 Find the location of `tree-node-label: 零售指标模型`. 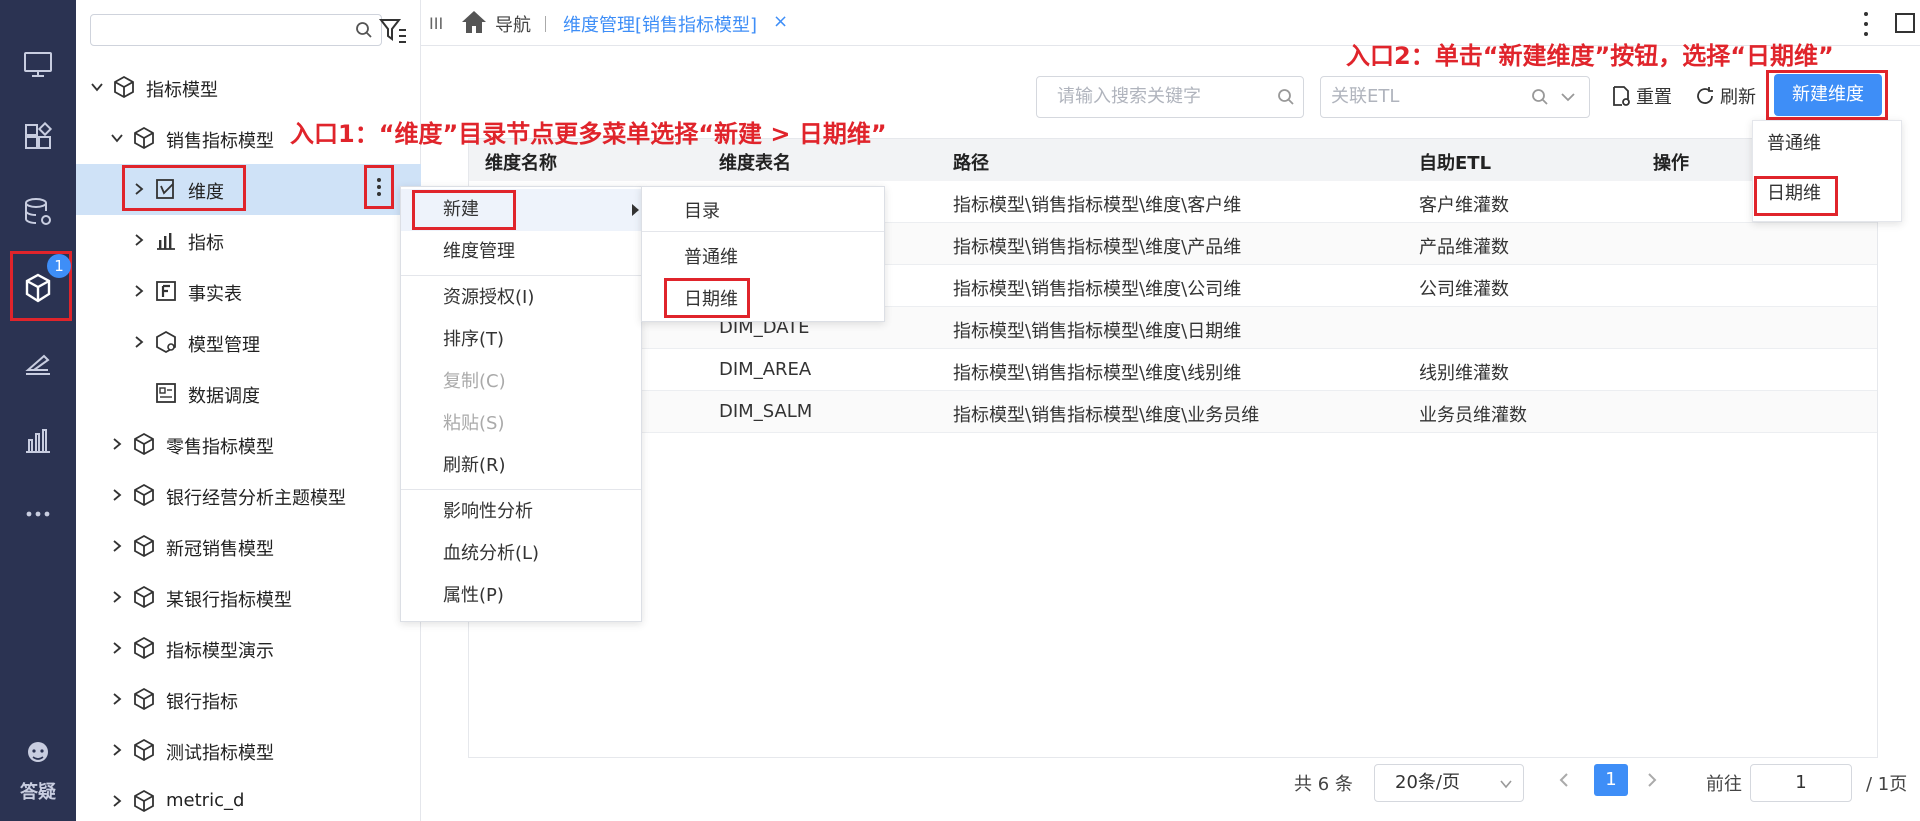

tree-node-label: 零售指标模型 is located at coordinates (220, 447).